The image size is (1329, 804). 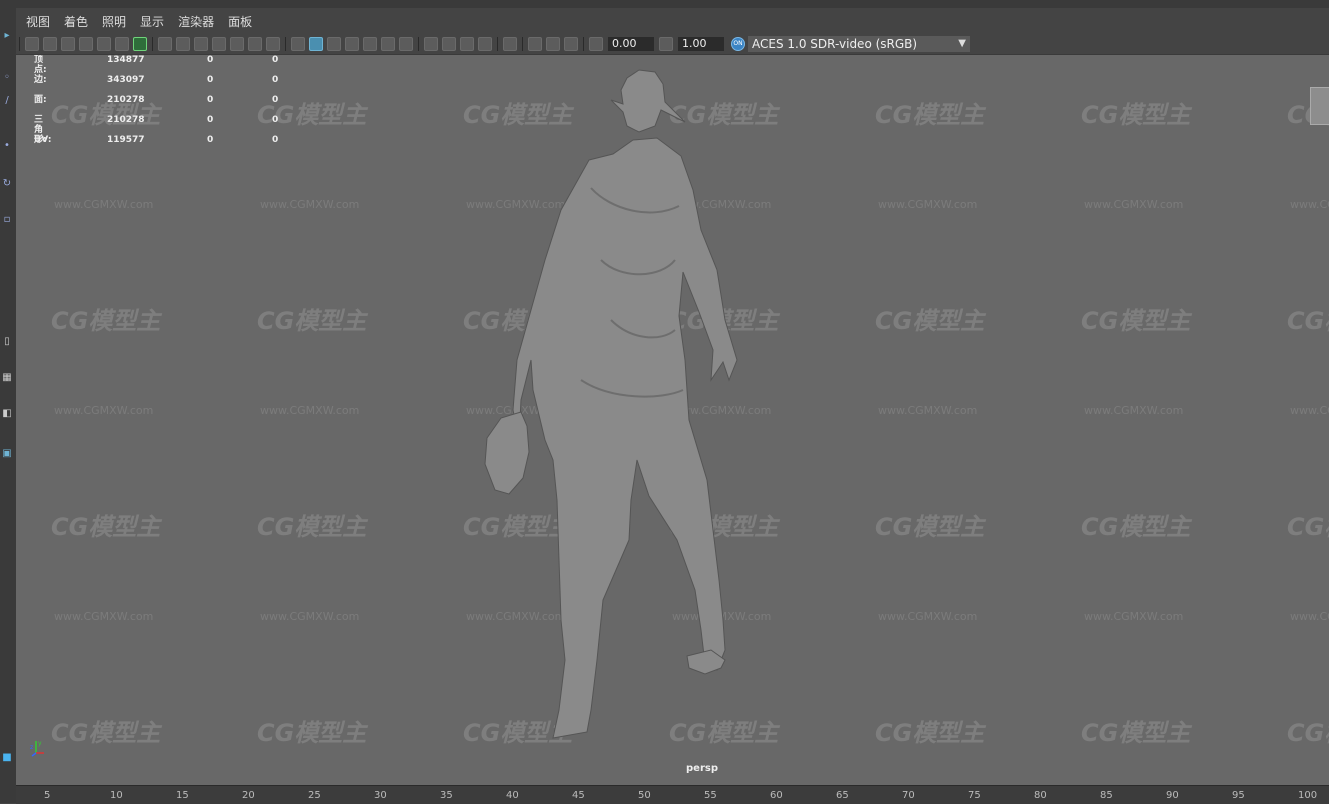 I want to click on ruler-tick-label: 65, so click(x=842, y=795).